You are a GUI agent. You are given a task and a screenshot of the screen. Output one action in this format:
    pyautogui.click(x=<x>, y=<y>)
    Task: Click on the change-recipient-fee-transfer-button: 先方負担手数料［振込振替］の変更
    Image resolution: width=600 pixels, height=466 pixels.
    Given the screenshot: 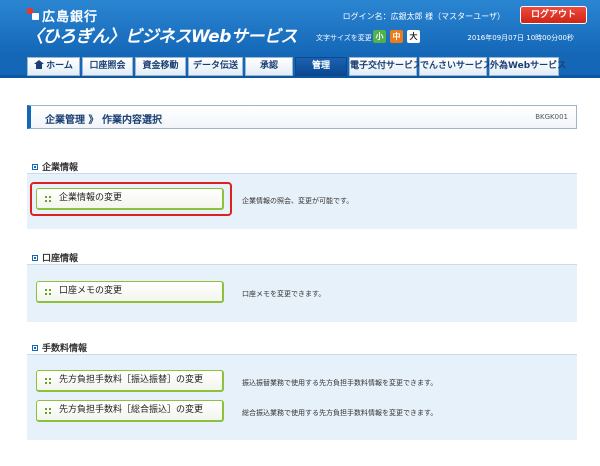 What is the action you would take?
    pyautogui.click(x=130, y=381)
    